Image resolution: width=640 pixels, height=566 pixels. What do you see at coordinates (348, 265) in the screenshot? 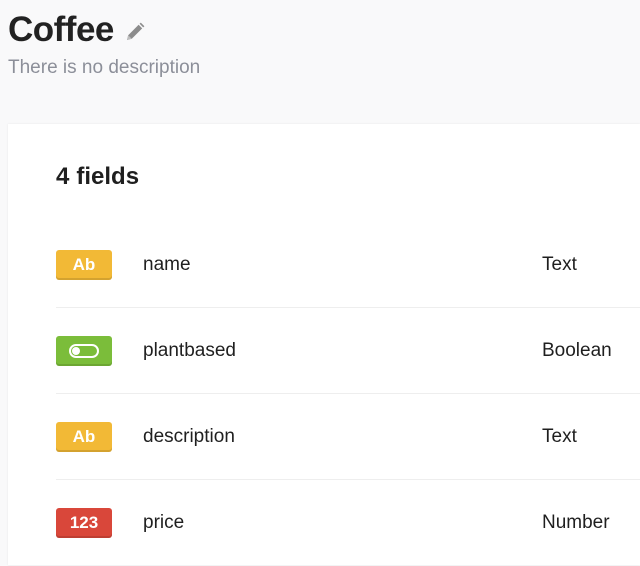
I see `field-row-name: Ab name Text` at bounding box center [348, 265].